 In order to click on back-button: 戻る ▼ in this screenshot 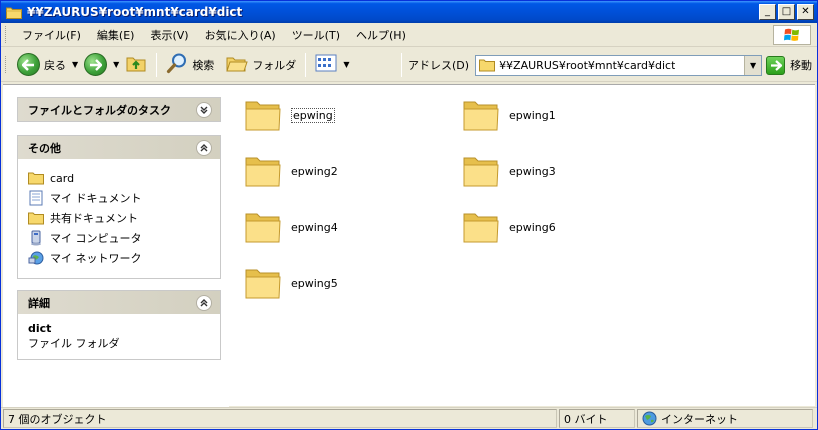, I will do `click(47, 65)`.